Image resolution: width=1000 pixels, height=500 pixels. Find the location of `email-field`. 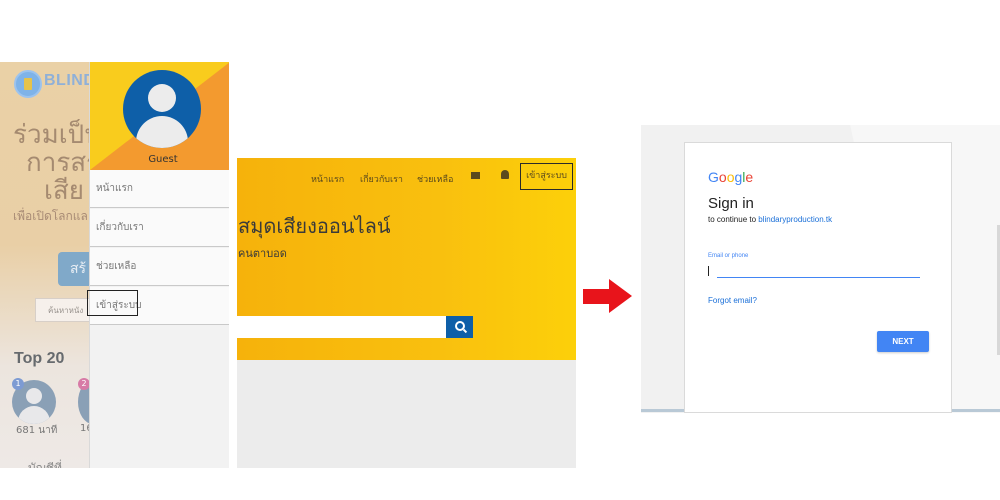

email-field is located at coordinates (816, 270).